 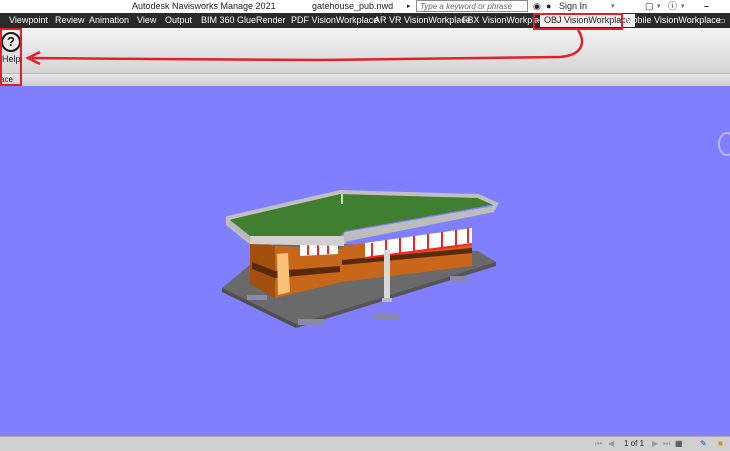 What do you see at coordinates (659, 6) in the screenshot?
I see `cart-dropdown-icon: ▾` at bounding box center [659, 6].